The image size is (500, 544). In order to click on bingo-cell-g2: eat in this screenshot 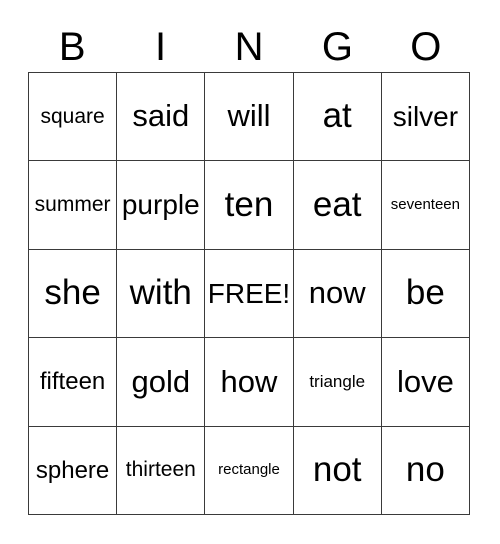, I will do `click(337, 205)`.